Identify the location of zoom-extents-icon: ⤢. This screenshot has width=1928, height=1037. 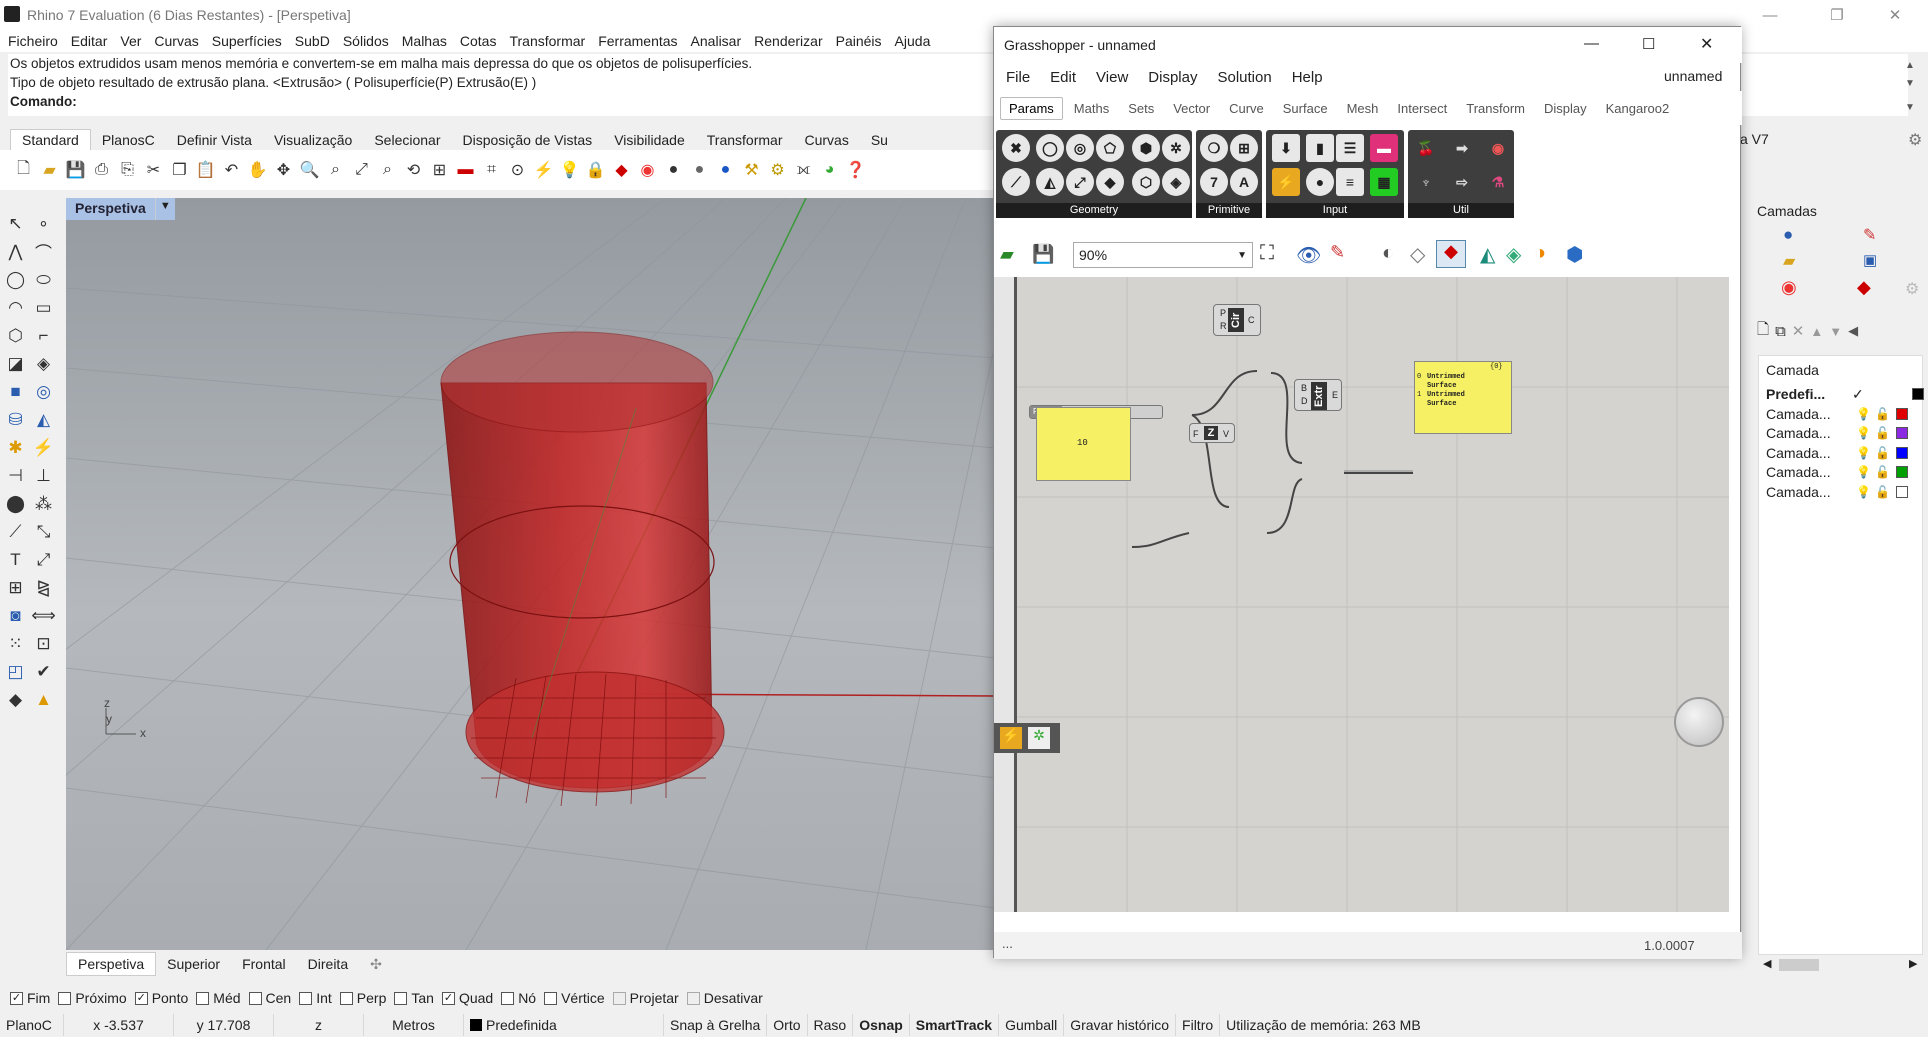
(361, 170).